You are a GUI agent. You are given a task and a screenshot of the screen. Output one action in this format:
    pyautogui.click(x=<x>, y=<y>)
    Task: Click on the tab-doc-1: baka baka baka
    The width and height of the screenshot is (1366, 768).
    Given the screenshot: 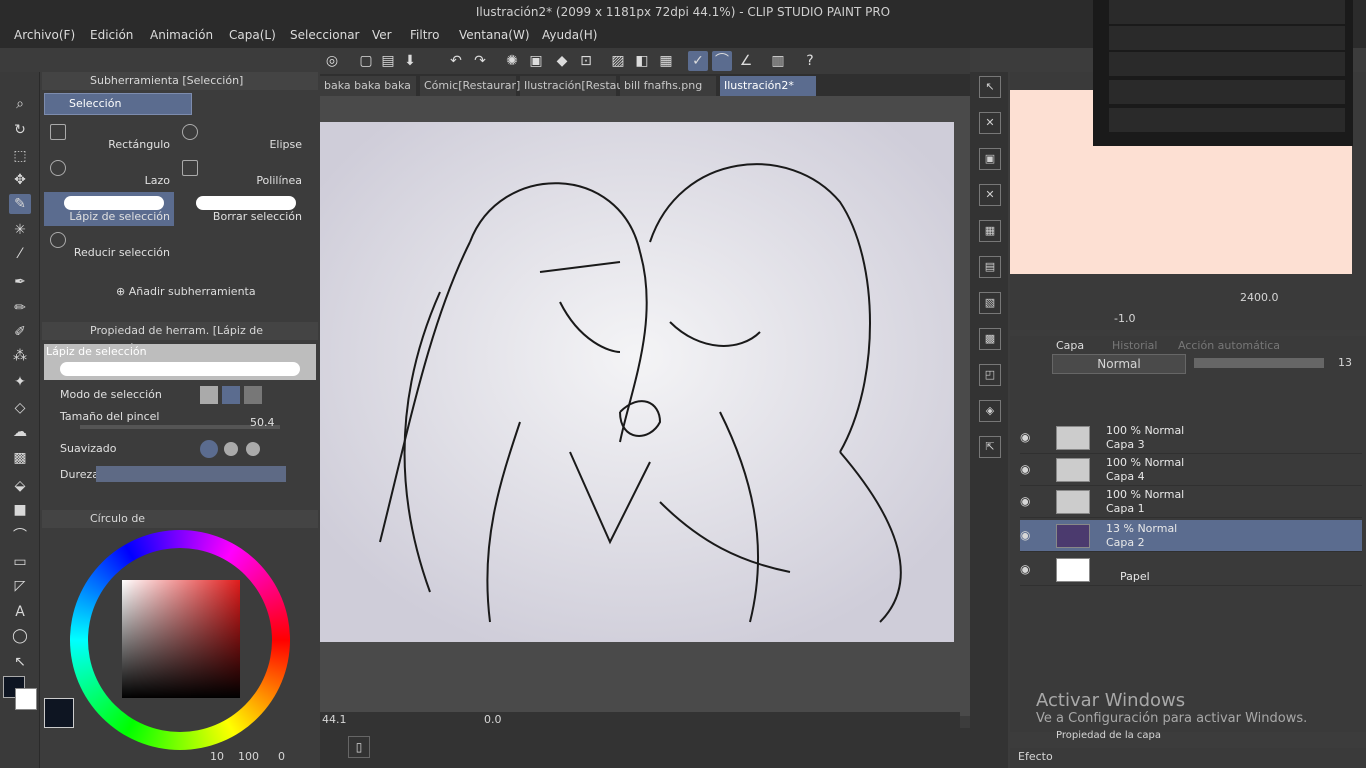 What is the action you would take?
    pyautogui.click(x=368, y=86)
    